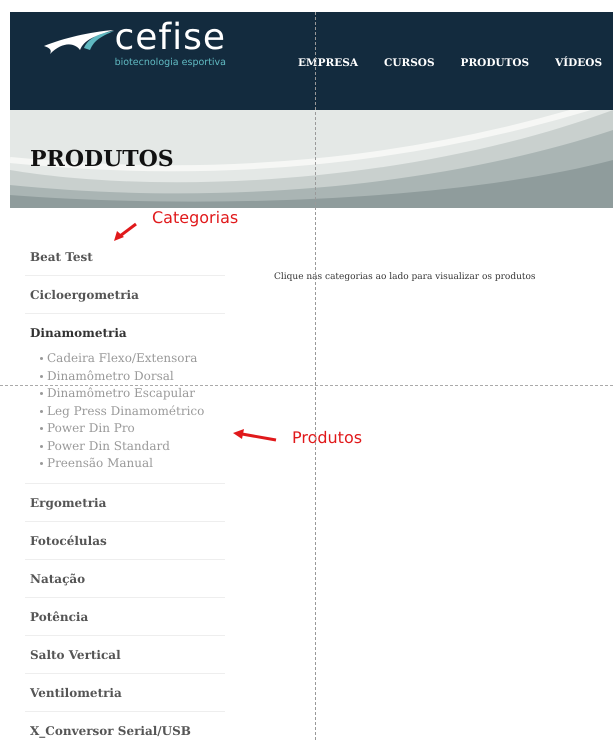  I want to click on category-link: Salto Vertical, so click(75, 655).